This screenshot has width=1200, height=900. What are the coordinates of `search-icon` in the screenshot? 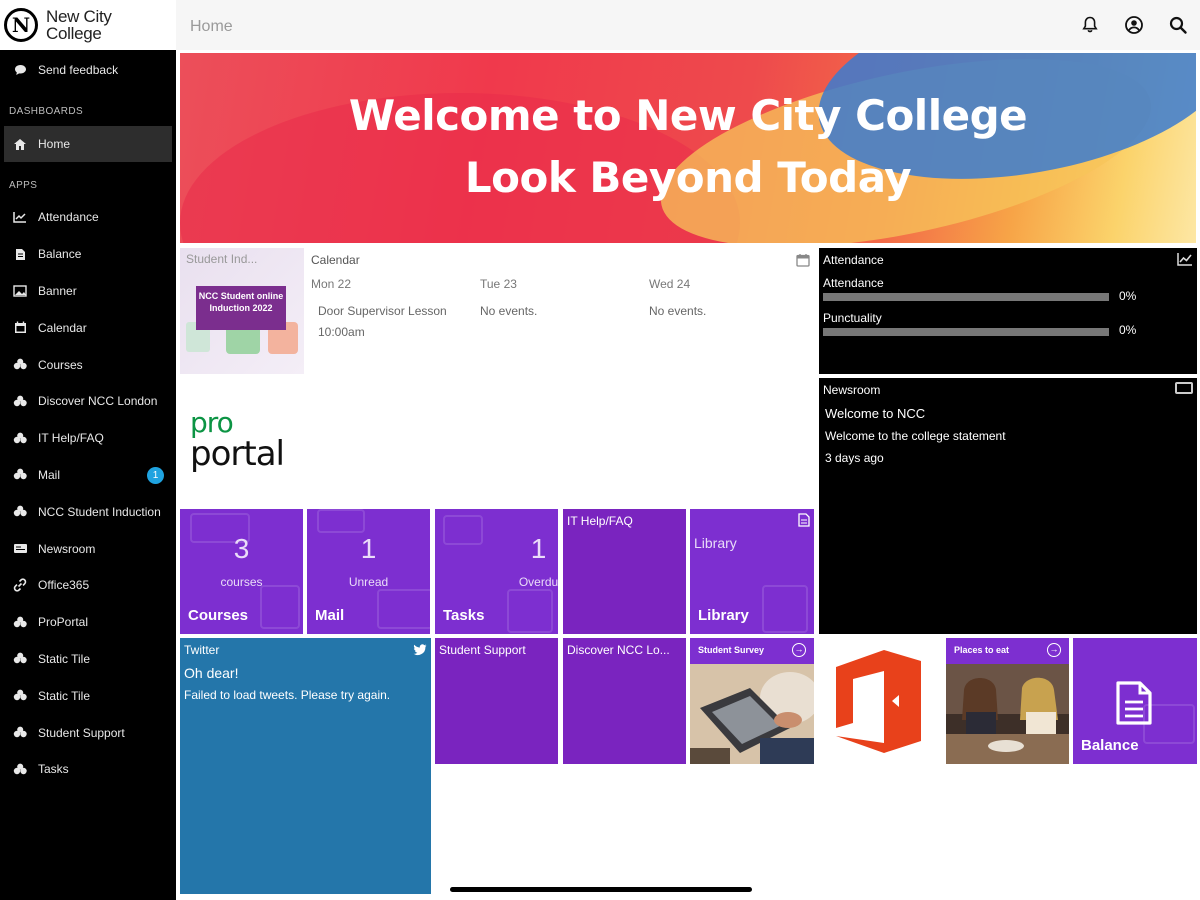 It's located at (1178, 25).